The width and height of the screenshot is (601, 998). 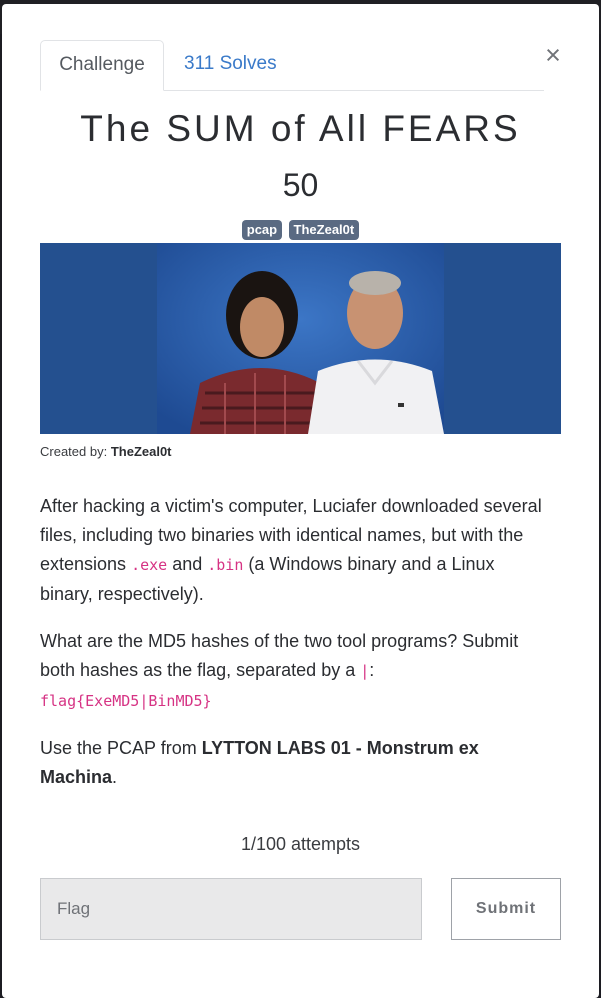 I want to click on challenge-tags: pcap TheZeal0t, so click(x=300, y=230).